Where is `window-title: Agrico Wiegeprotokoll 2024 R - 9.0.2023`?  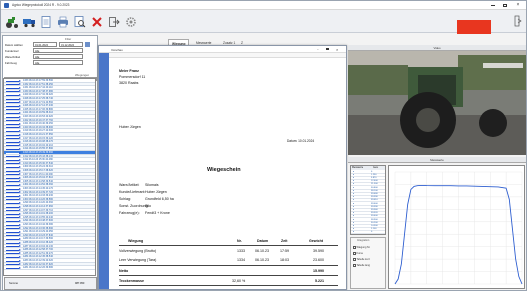 window-title: Agrico Wiegeprotokoll 2024 R - 9.0.2023 is located at coordinates (41, 5).